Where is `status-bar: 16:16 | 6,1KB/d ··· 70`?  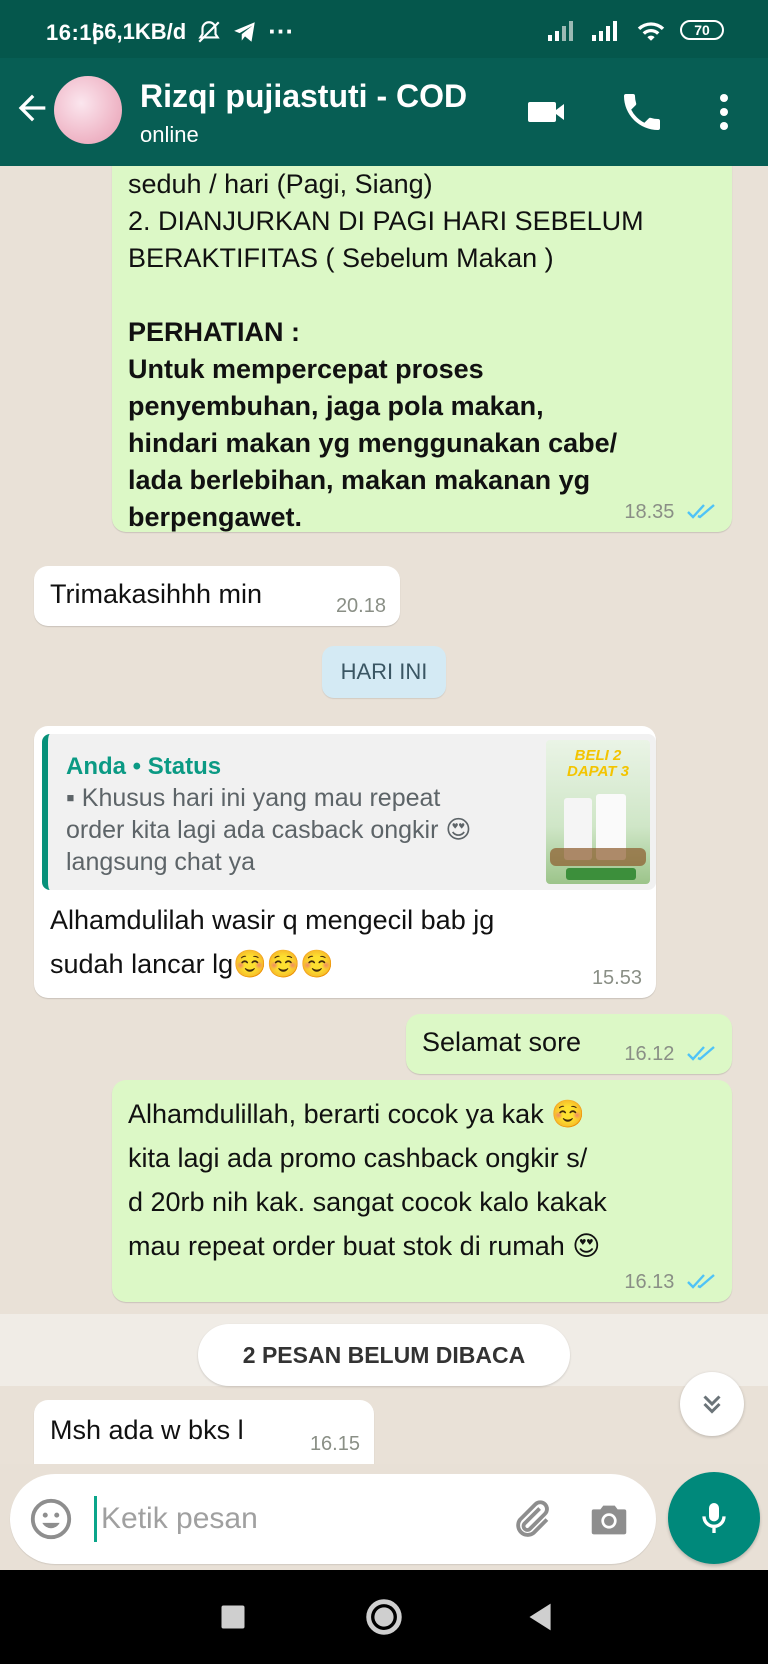
status-bar: 16:16 | 6,1KB/d ··· 70 is located at coordinates (384, 29).